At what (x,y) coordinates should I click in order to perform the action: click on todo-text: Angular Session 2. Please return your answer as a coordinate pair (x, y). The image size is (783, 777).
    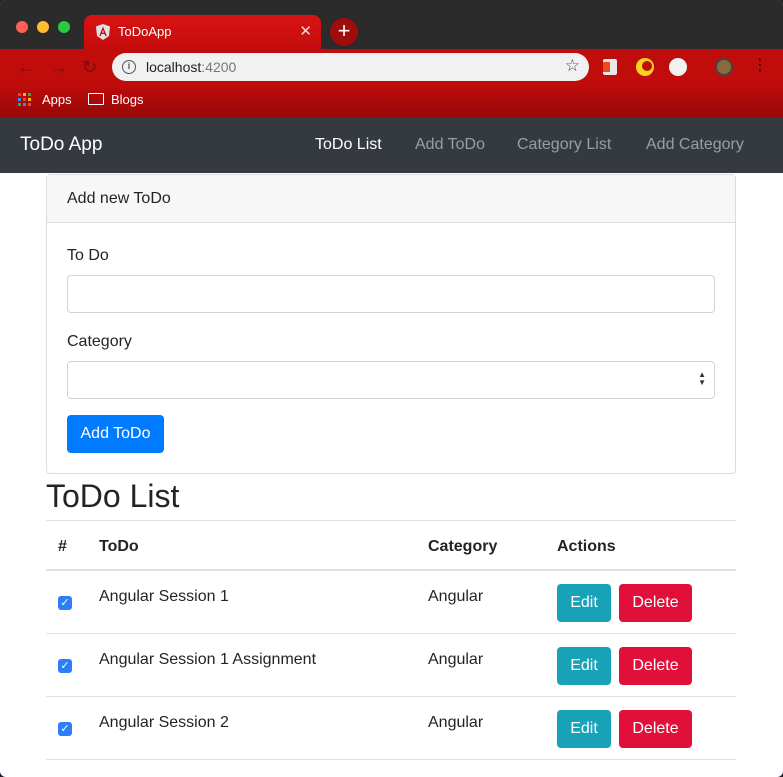
    Looking at the image, I should click on (164, 722).